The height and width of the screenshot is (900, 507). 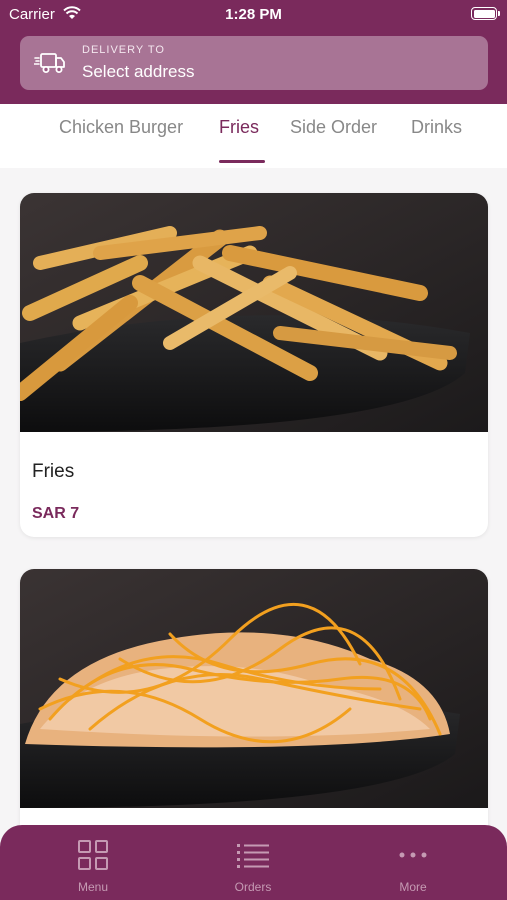 I want to click on bottom-tab-bar: Menu Orders More, so click(x=253, y=862).